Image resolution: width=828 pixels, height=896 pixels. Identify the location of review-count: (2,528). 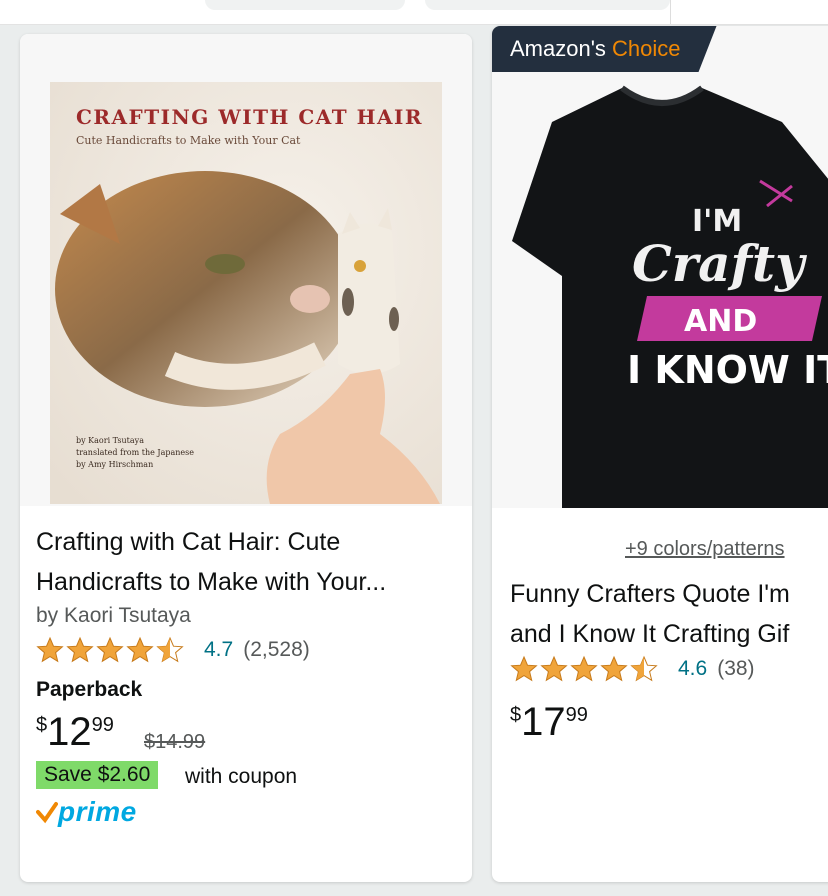
(276, 650).